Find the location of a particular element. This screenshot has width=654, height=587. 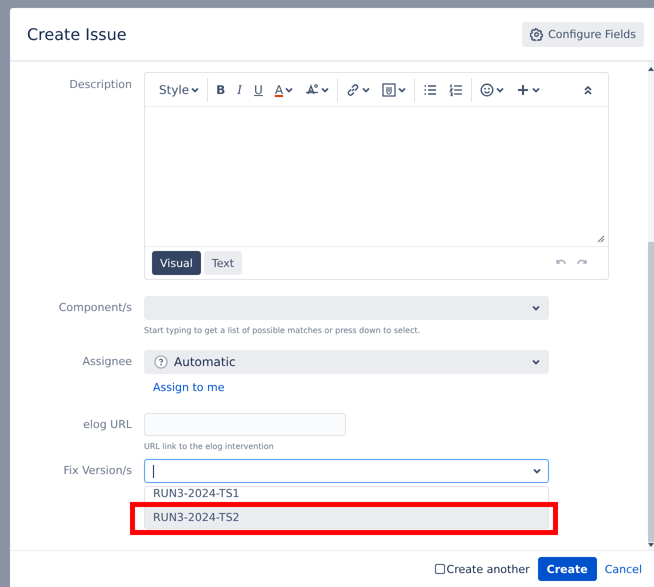

field-label: elog URL is located at coordinates (107, 424).